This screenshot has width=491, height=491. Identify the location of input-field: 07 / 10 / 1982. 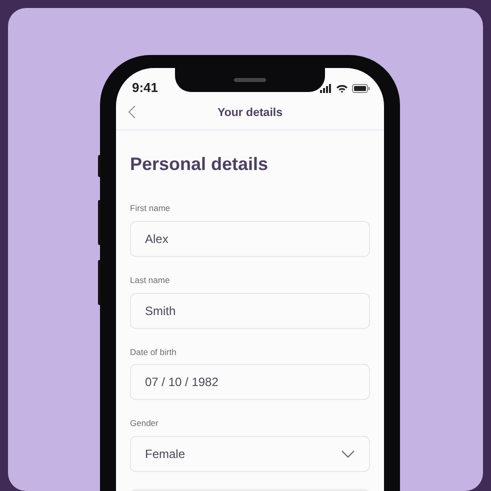
(250, 382).